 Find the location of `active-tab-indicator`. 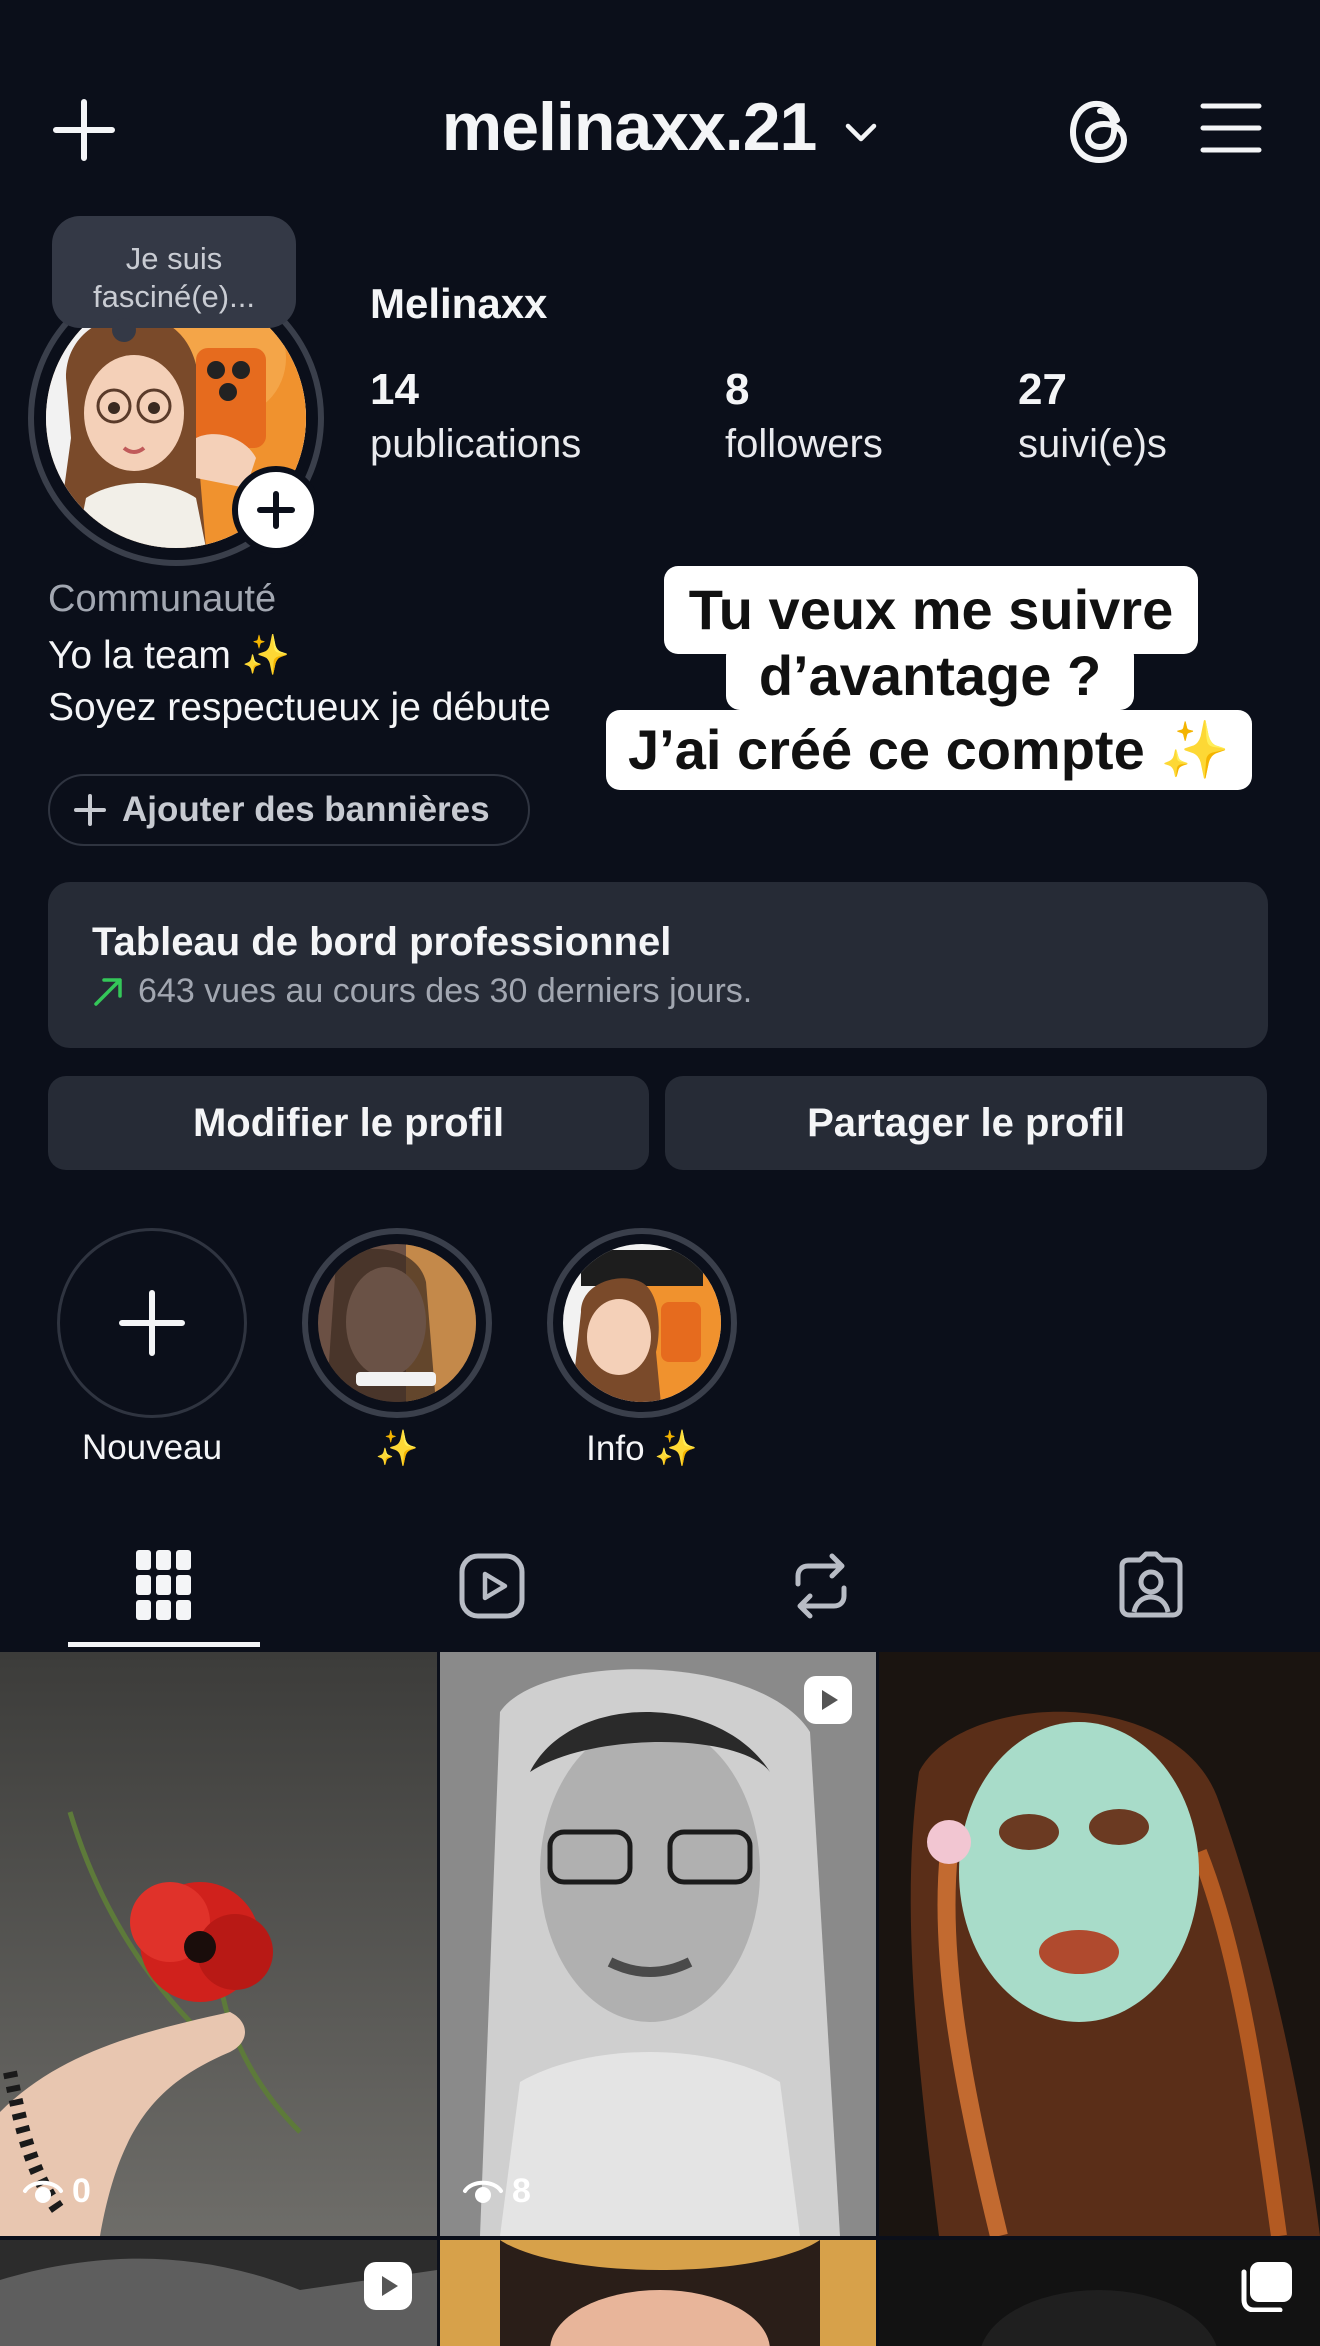

active-tab-indicator is located at coordinates (164, 1644).